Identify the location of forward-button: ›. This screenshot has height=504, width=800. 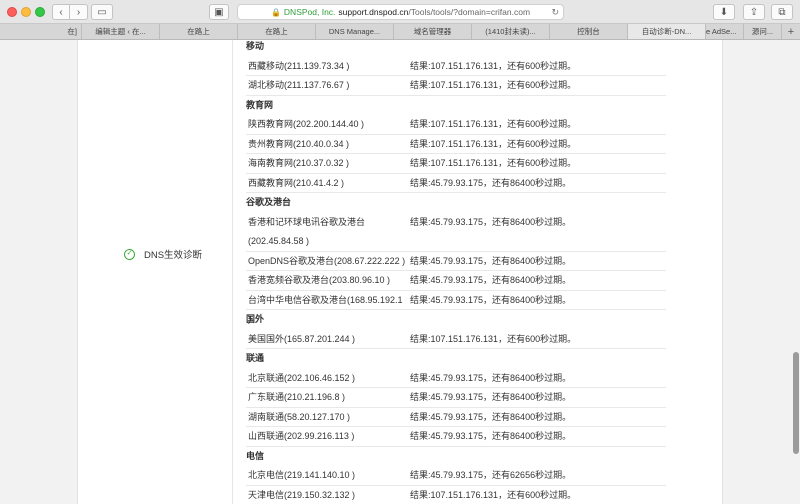
(79, 12).